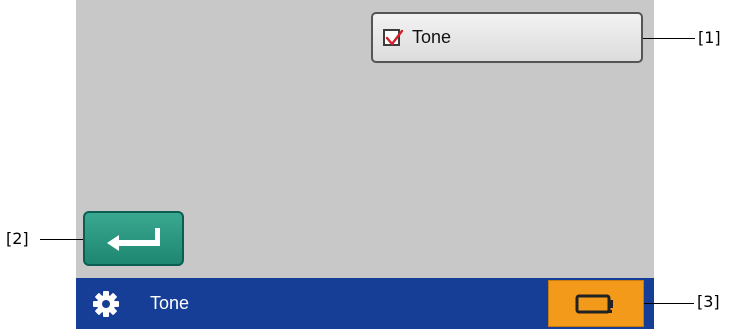  What do you see at coordinates (708, 301) in the screenshot?
I see `callout-label-3: [3]` at bounding box center [708, 301].